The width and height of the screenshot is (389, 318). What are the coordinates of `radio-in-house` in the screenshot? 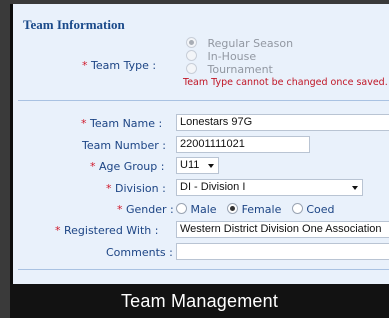 It's located at (191, 55).